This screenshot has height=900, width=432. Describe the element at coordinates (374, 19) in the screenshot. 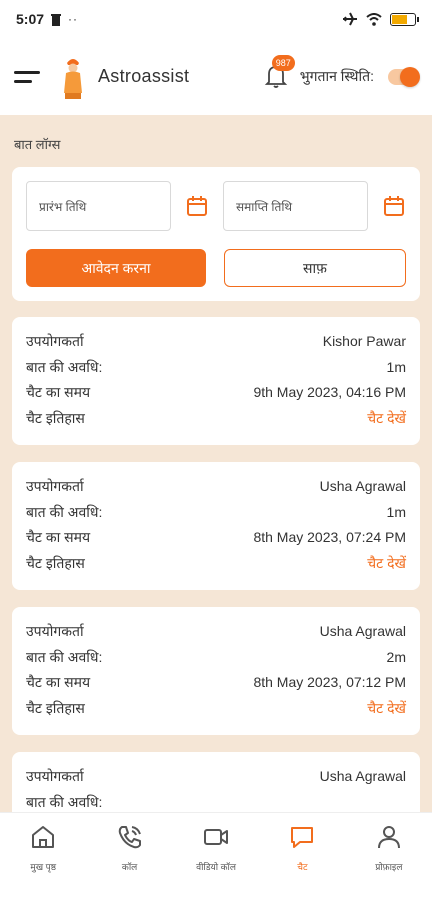

I see `wifi-icon` at that location.